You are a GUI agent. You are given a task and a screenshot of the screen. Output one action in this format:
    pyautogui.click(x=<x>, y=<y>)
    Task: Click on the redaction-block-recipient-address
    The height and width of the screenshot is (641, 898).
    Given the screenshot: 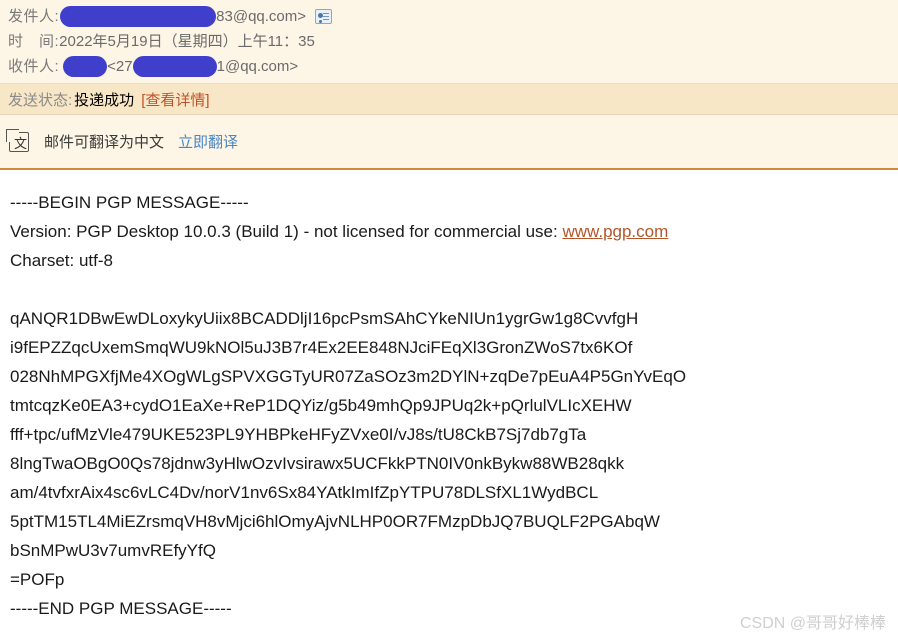 What is the action you would take?
    pyautogui.click(x=174, y=66)
    